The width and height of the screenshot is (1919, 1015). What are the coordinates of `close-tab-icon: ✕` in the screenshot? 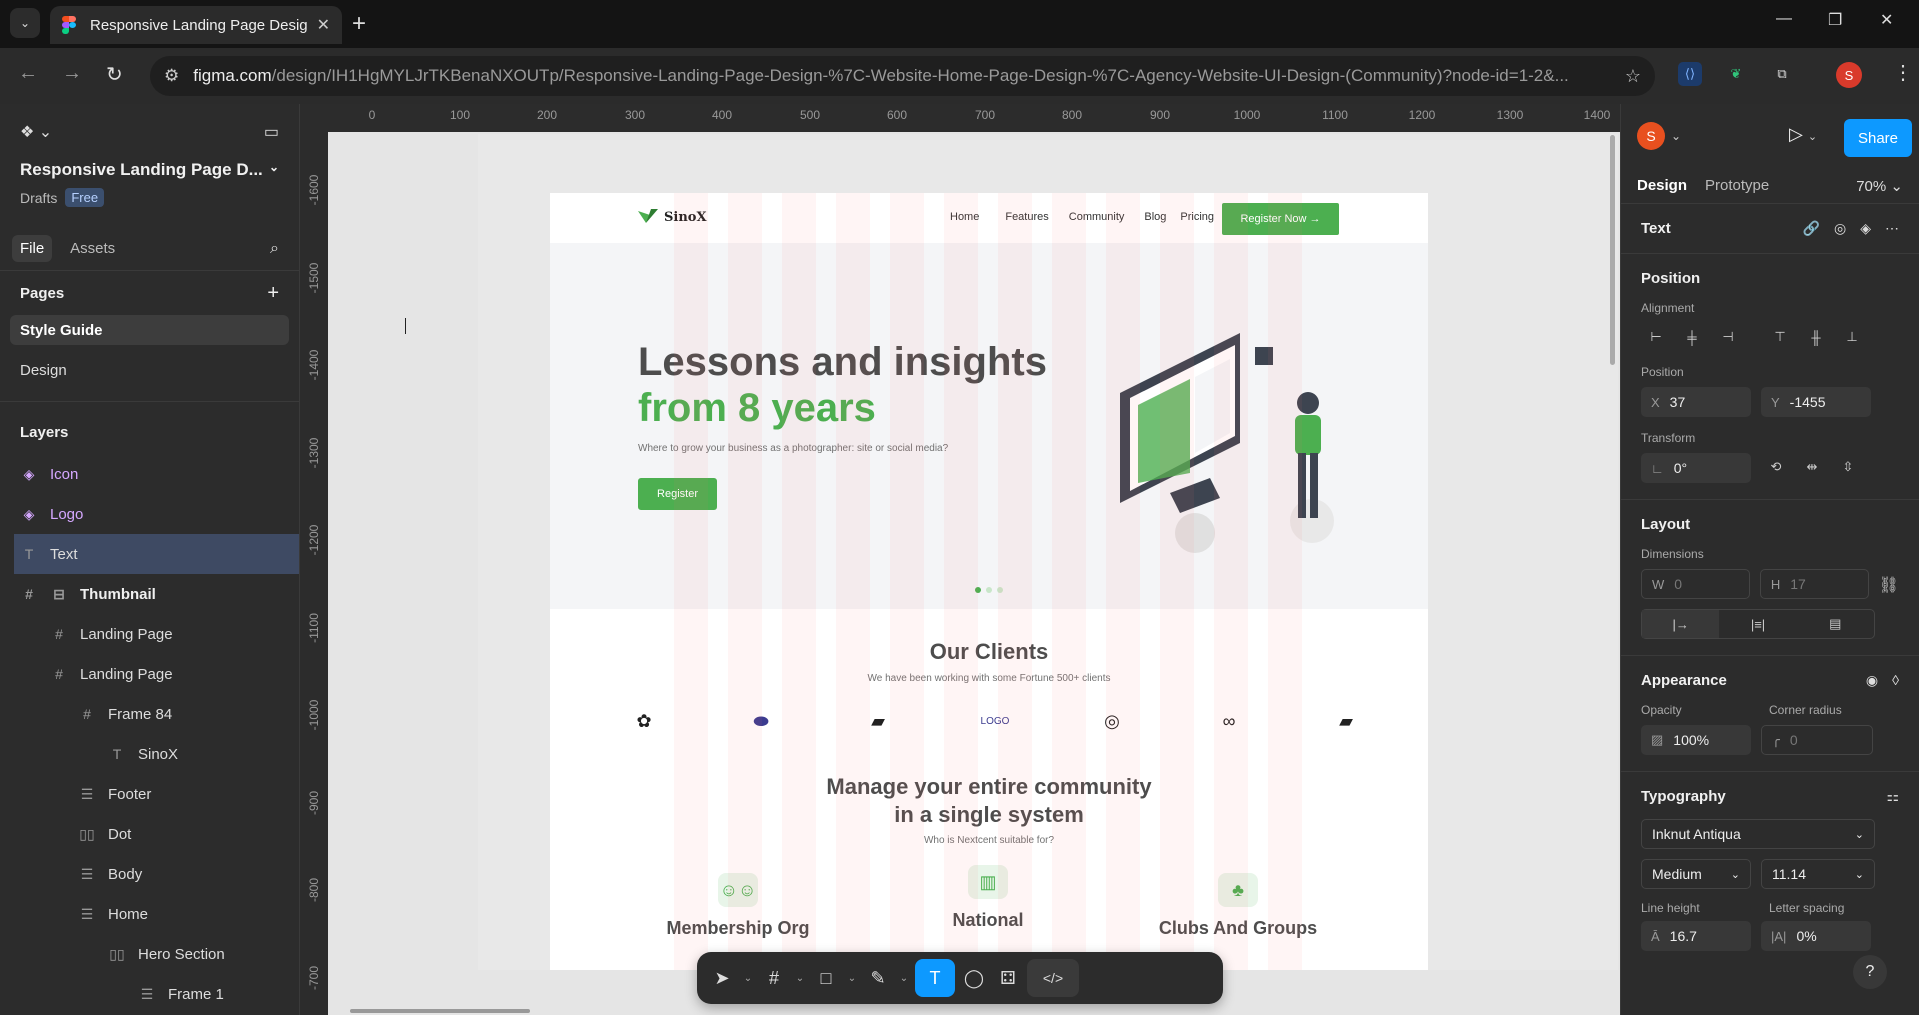 It's located at (323, 25).